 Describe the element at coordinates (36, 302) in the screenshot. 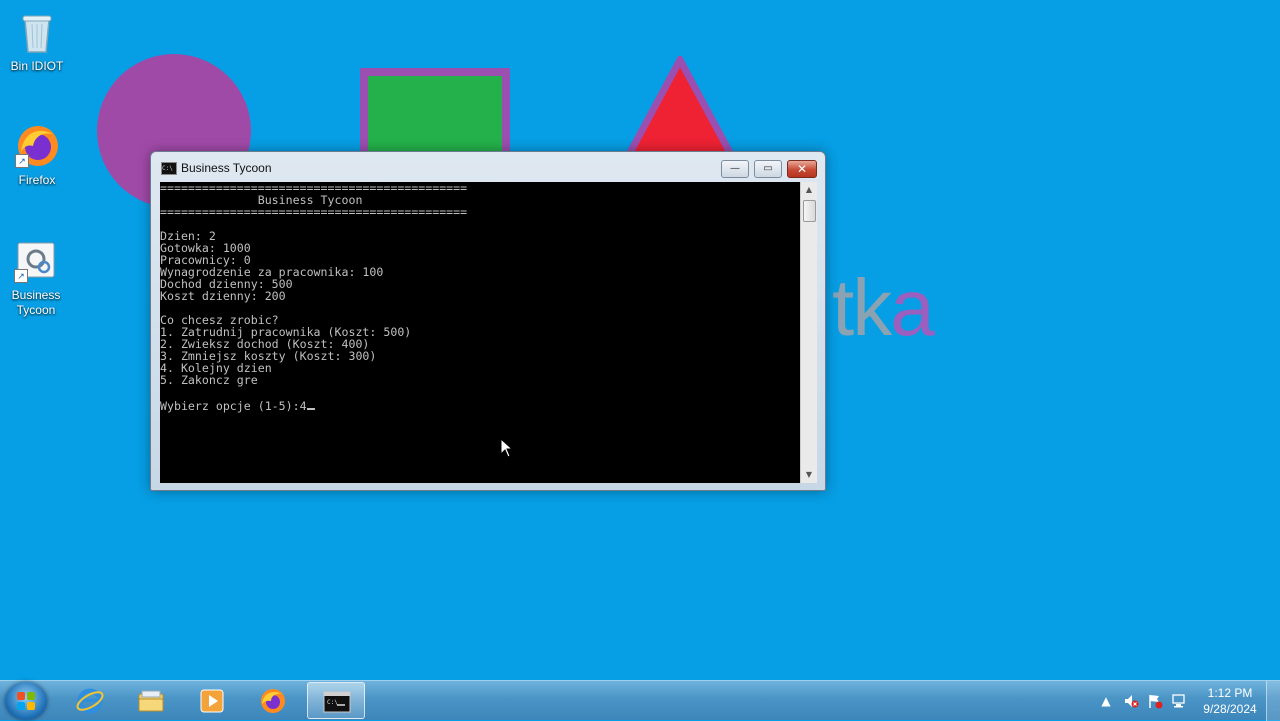

I see `desktop-icon-label: Business Tycoon` at that location.